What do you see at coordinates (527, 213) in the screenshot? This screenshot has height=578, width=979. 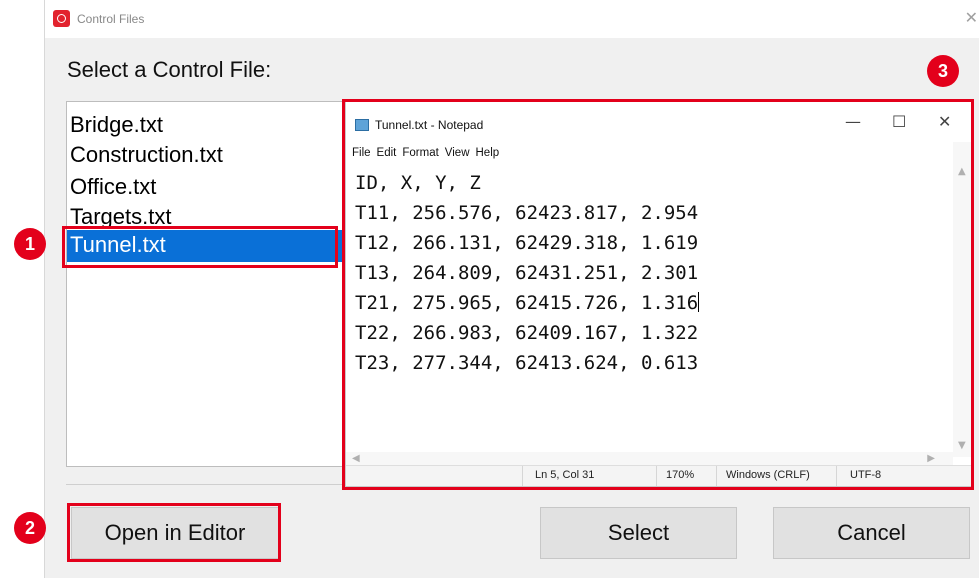 I see `text-line: T11, 256.576, 62423.817, 2.954` at bounding box center [527, 213].